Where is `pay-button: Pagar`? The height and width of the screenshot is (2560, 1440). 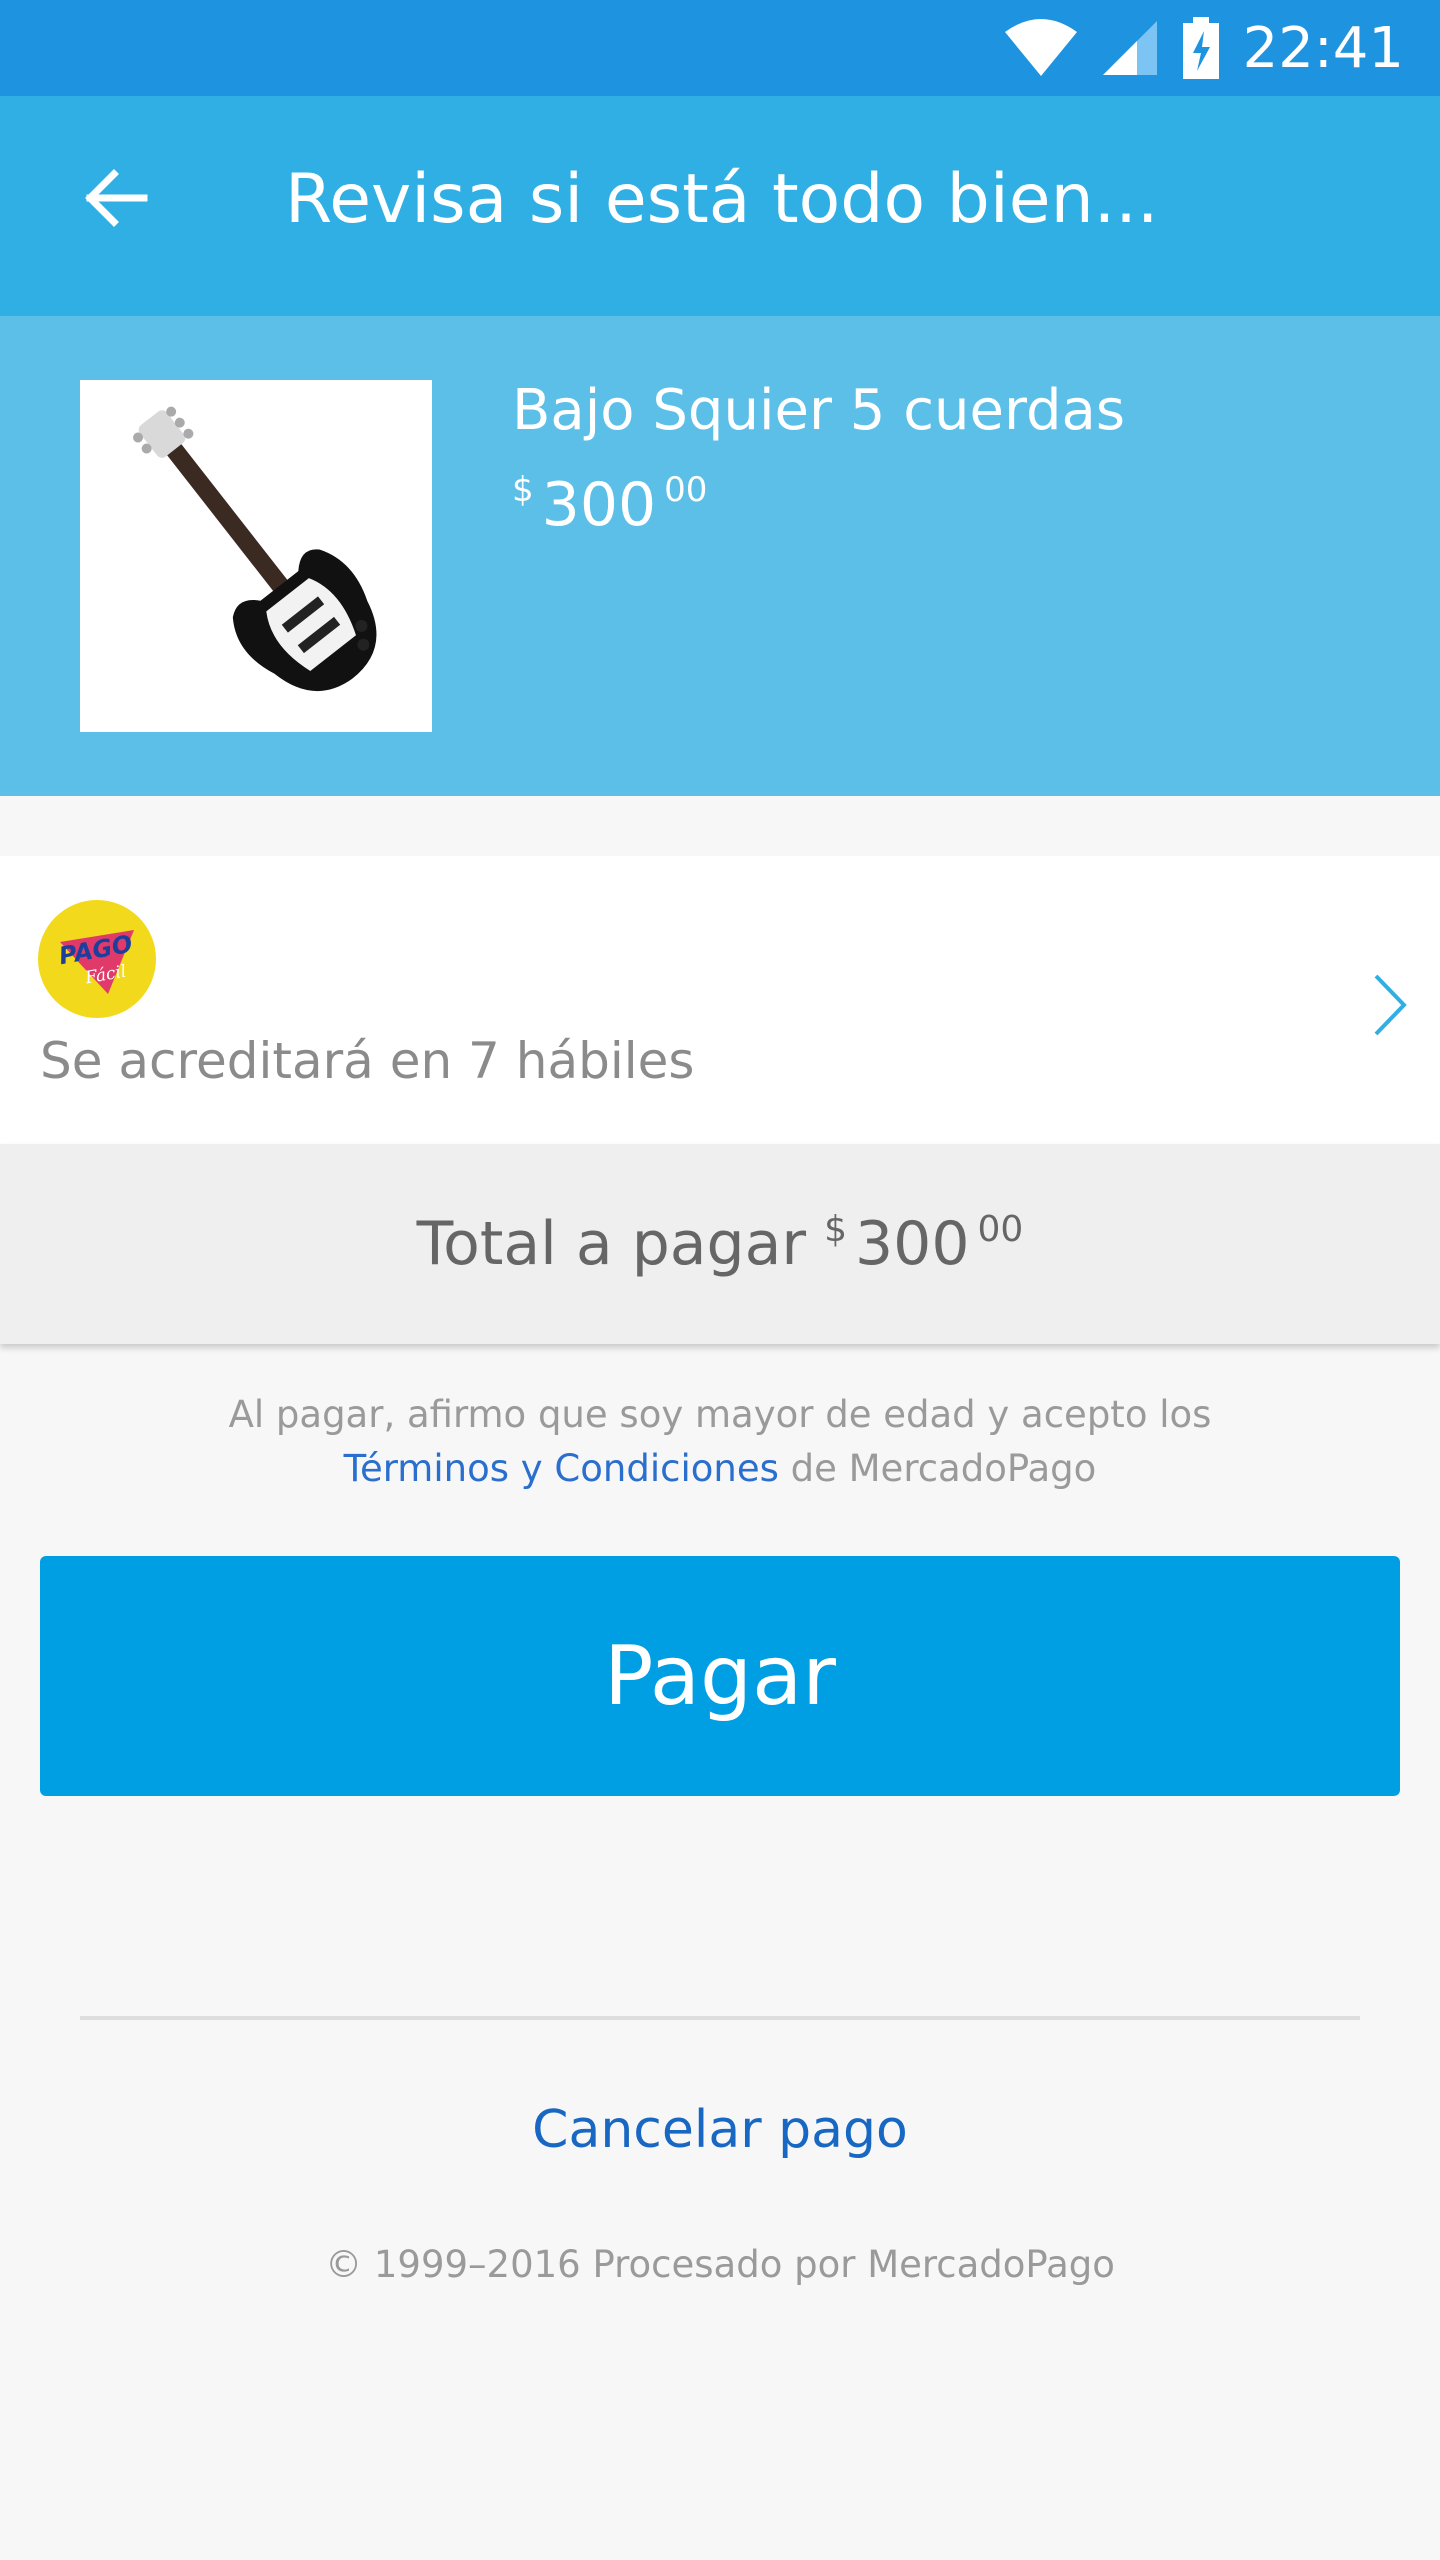
pay-button: Pagar is located at coordinates (720, 1676).